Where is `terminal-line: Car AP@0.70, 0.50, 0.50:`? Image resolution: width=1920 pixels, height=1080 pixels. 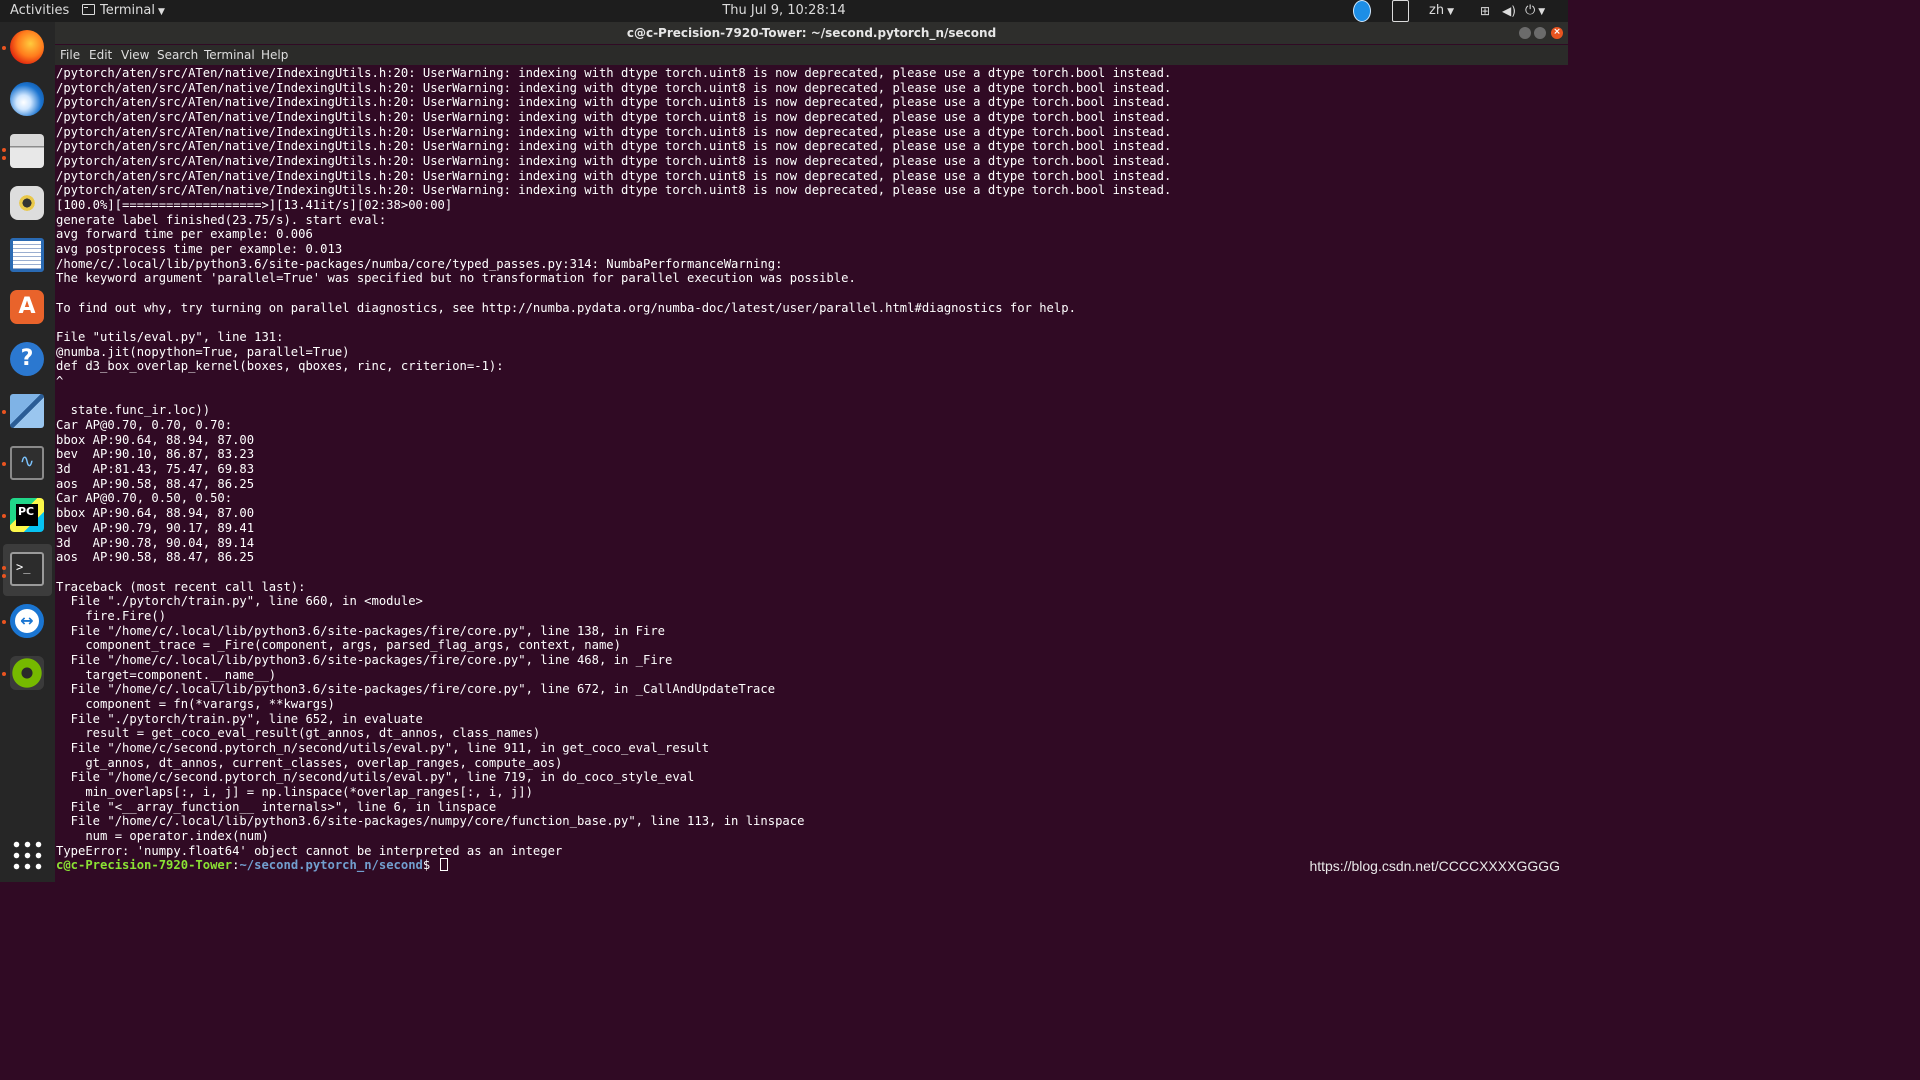
terminal-line: Car AP@0.70, 0.50, 0.50: is located at coordinates (144, 498).